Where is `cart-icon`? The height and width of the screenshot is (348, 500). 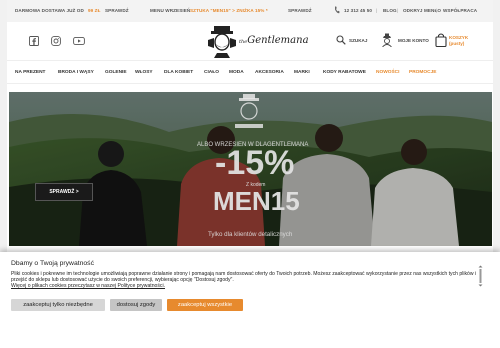
cart-icon is located at coordinates (441, 40).